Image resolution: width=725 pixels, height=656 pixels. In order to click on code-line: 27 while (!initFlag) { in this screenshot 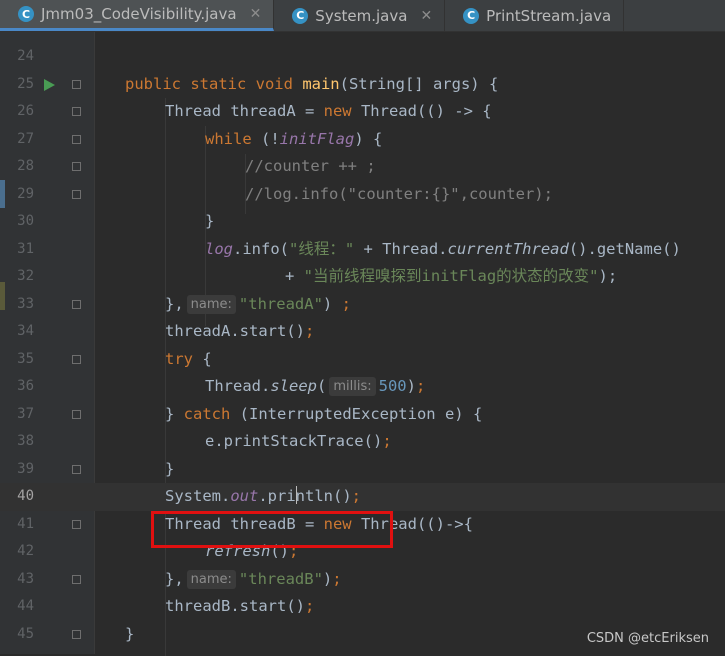, I will do `click(362, 140)`.